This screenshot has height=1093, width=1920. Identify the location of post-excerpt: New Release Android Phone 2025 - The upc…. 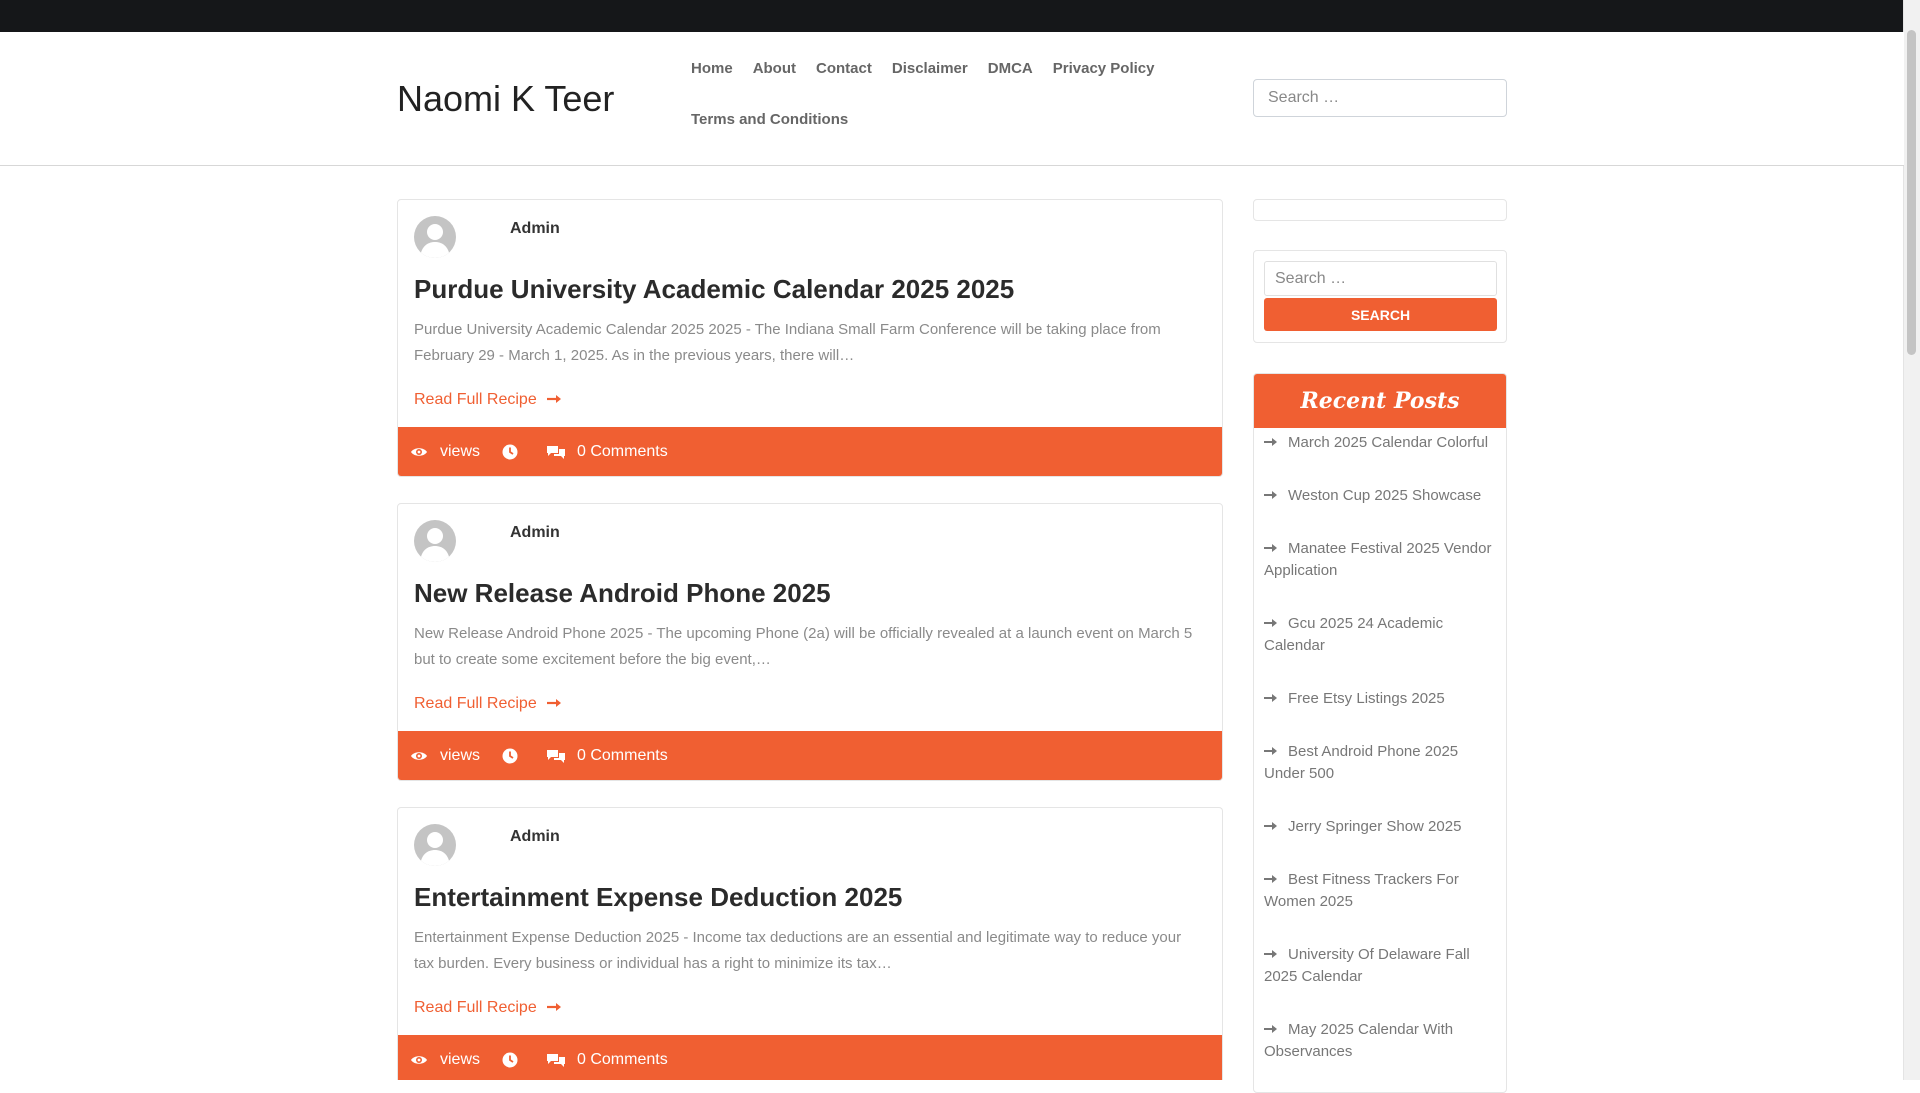
(803, 646).